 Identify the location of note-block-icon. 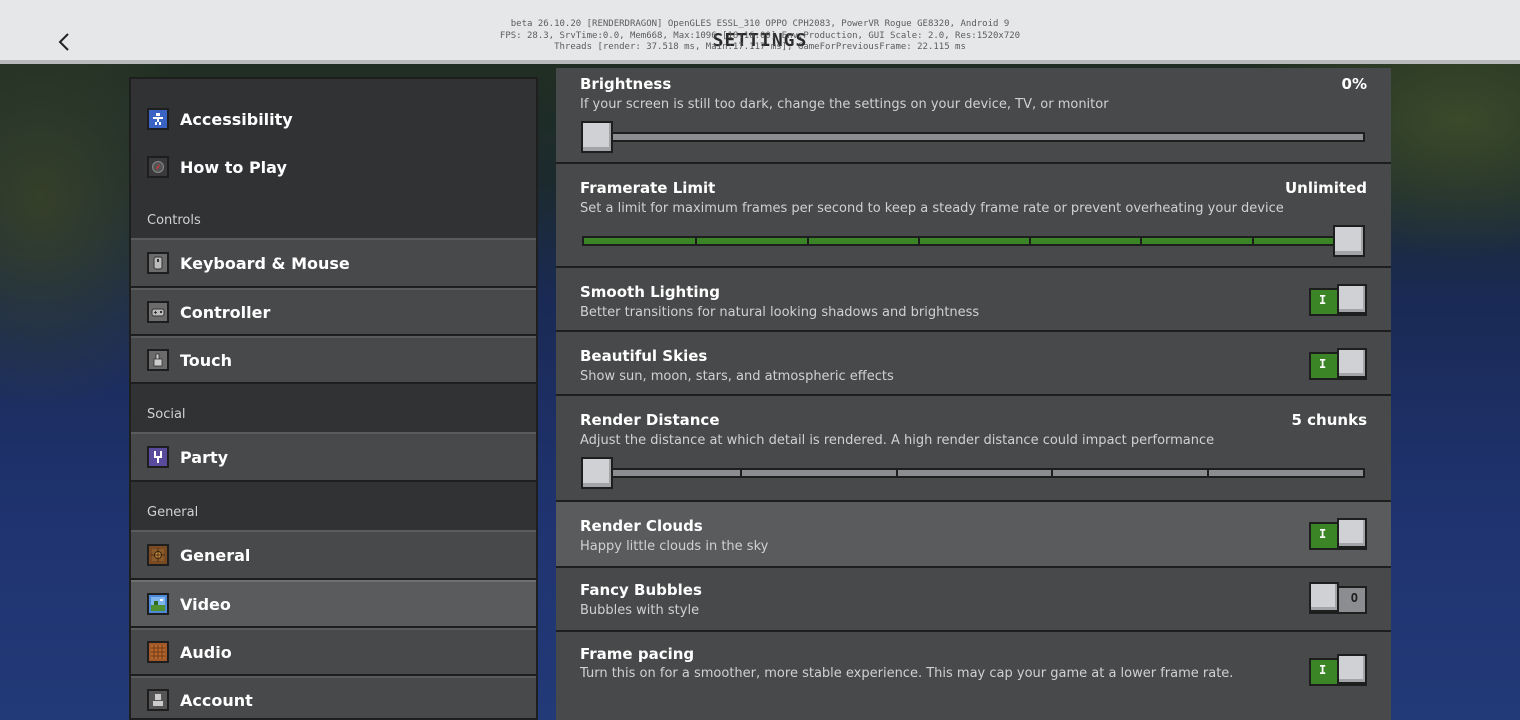
(158, 652).